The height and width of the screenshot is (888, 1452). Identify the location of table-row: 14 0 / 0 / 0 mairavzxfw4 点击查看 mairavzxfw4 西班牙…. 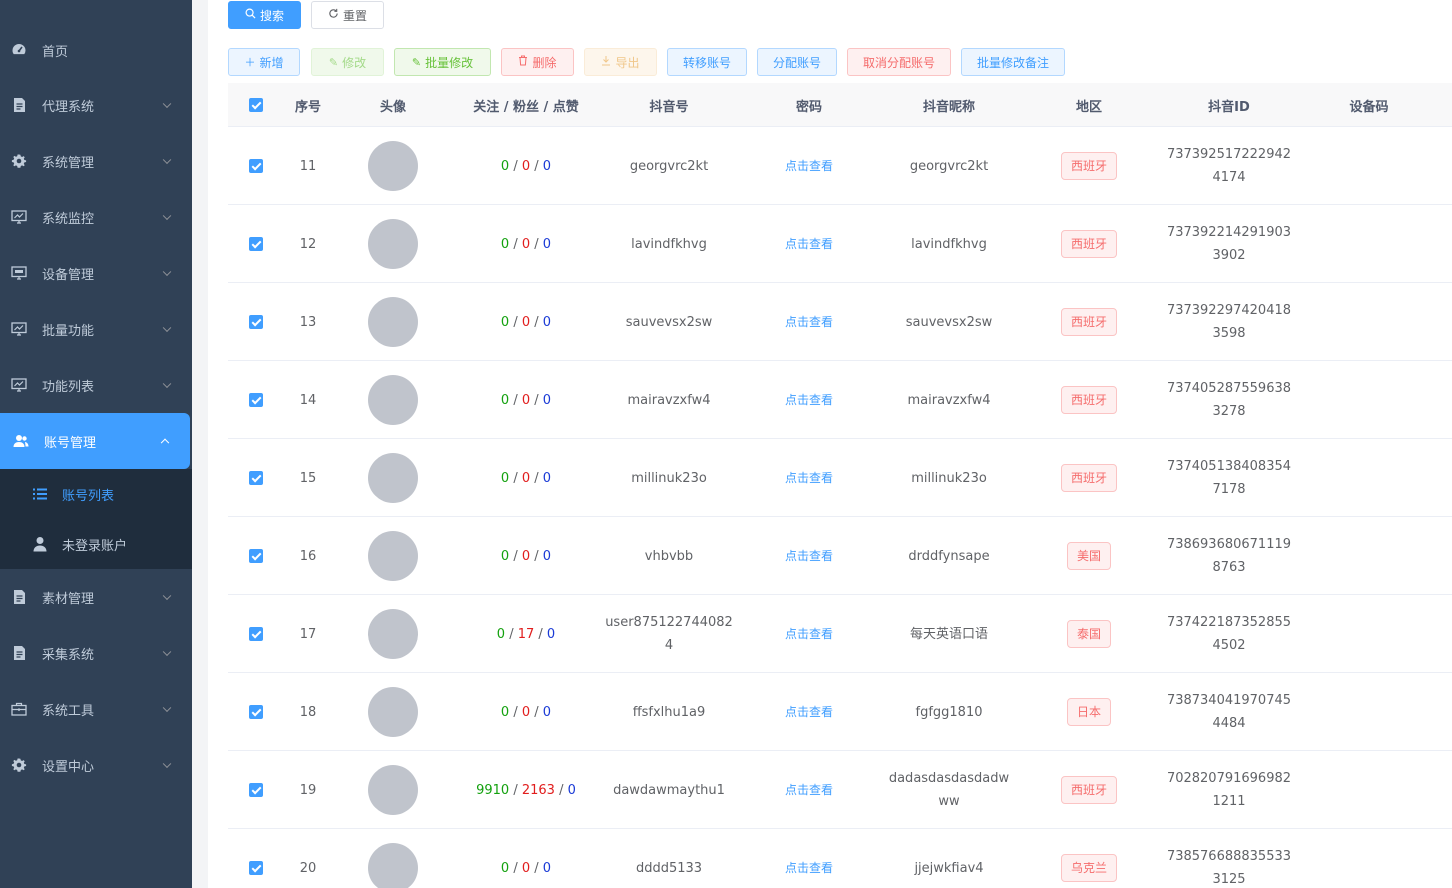
(840, 400).